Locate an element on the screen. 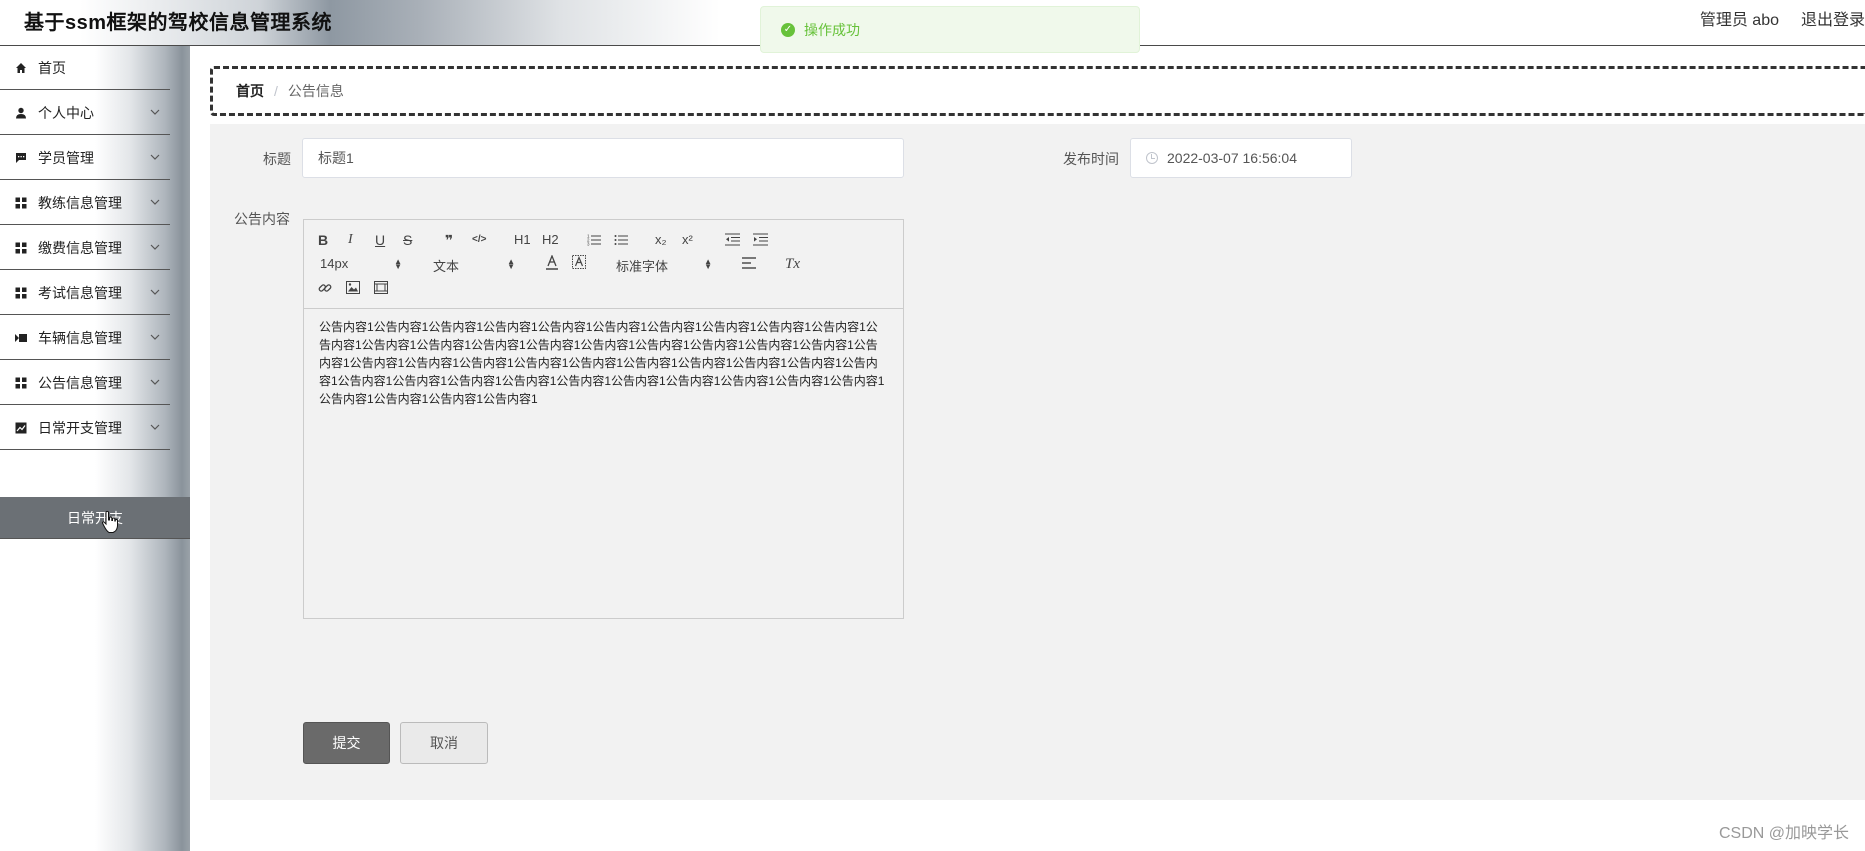 The image size is (1865, 851). current-user-label: 管理员 abo is located at coordinates (1739, 20).